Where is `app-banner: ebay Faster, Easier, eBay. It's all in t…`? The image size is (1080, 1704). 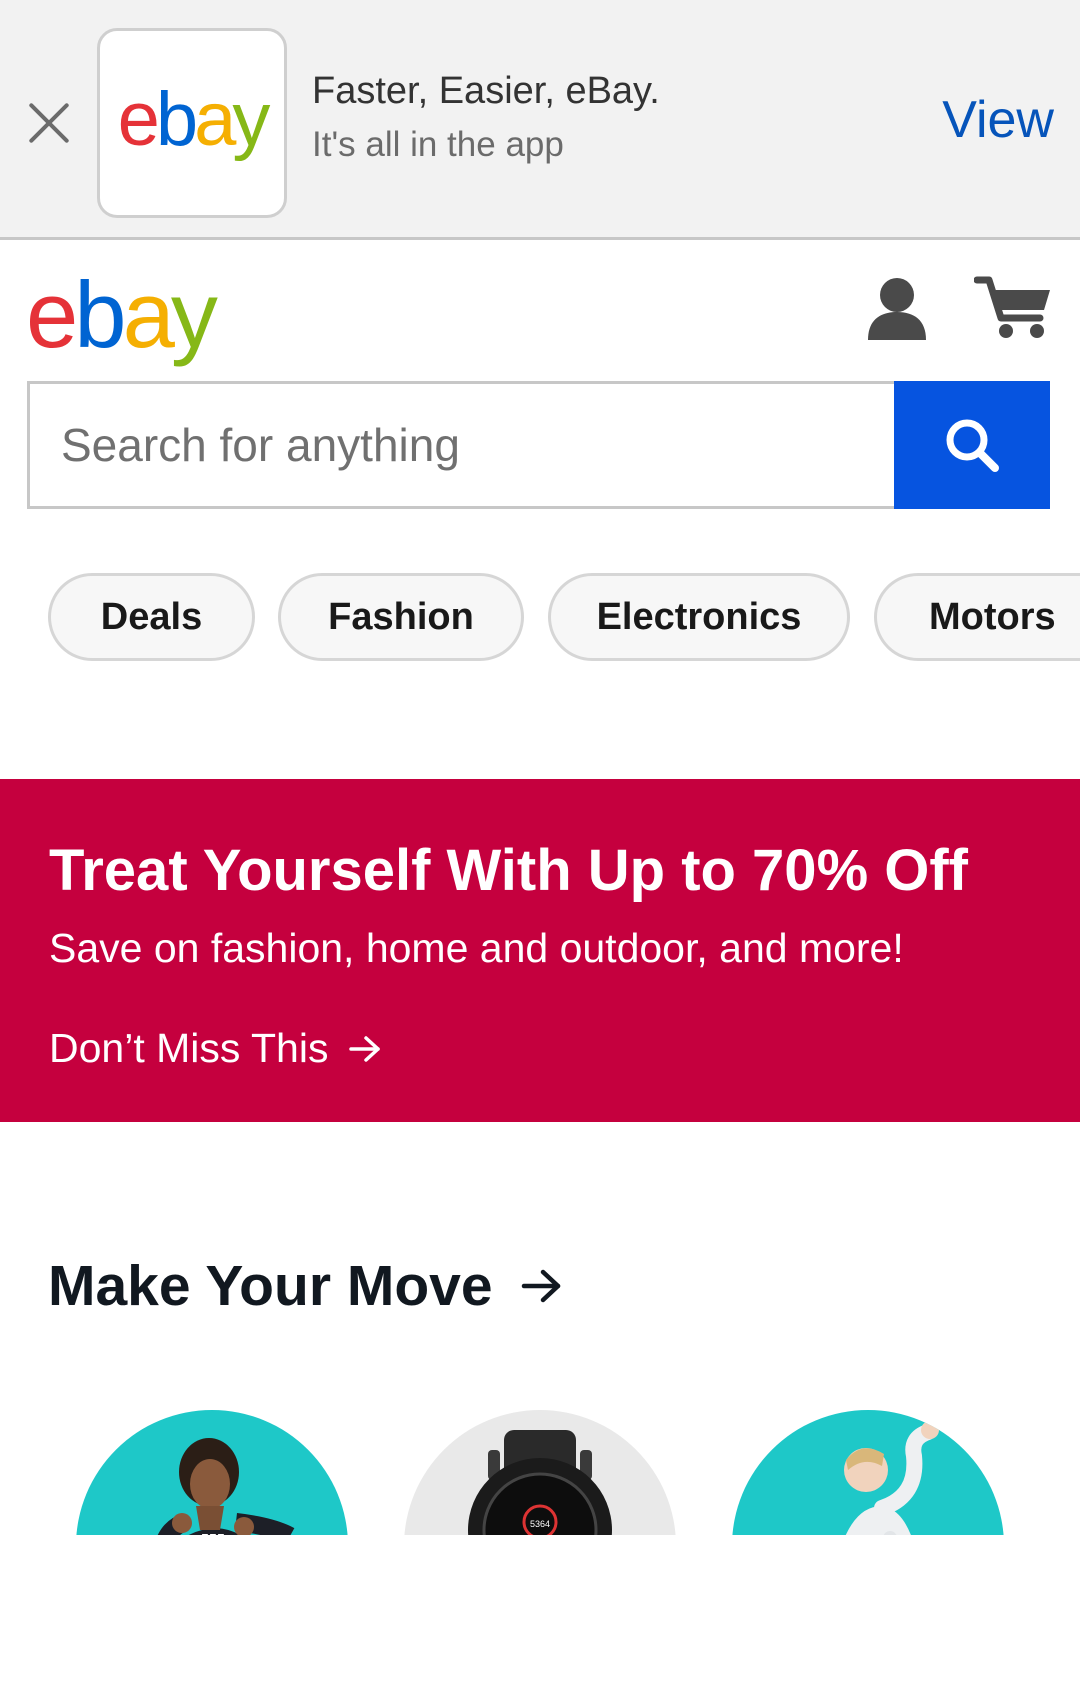 app-banner: ebay Faster, Easier, eBay. It's all in t… is located at coordinates (540, 120).